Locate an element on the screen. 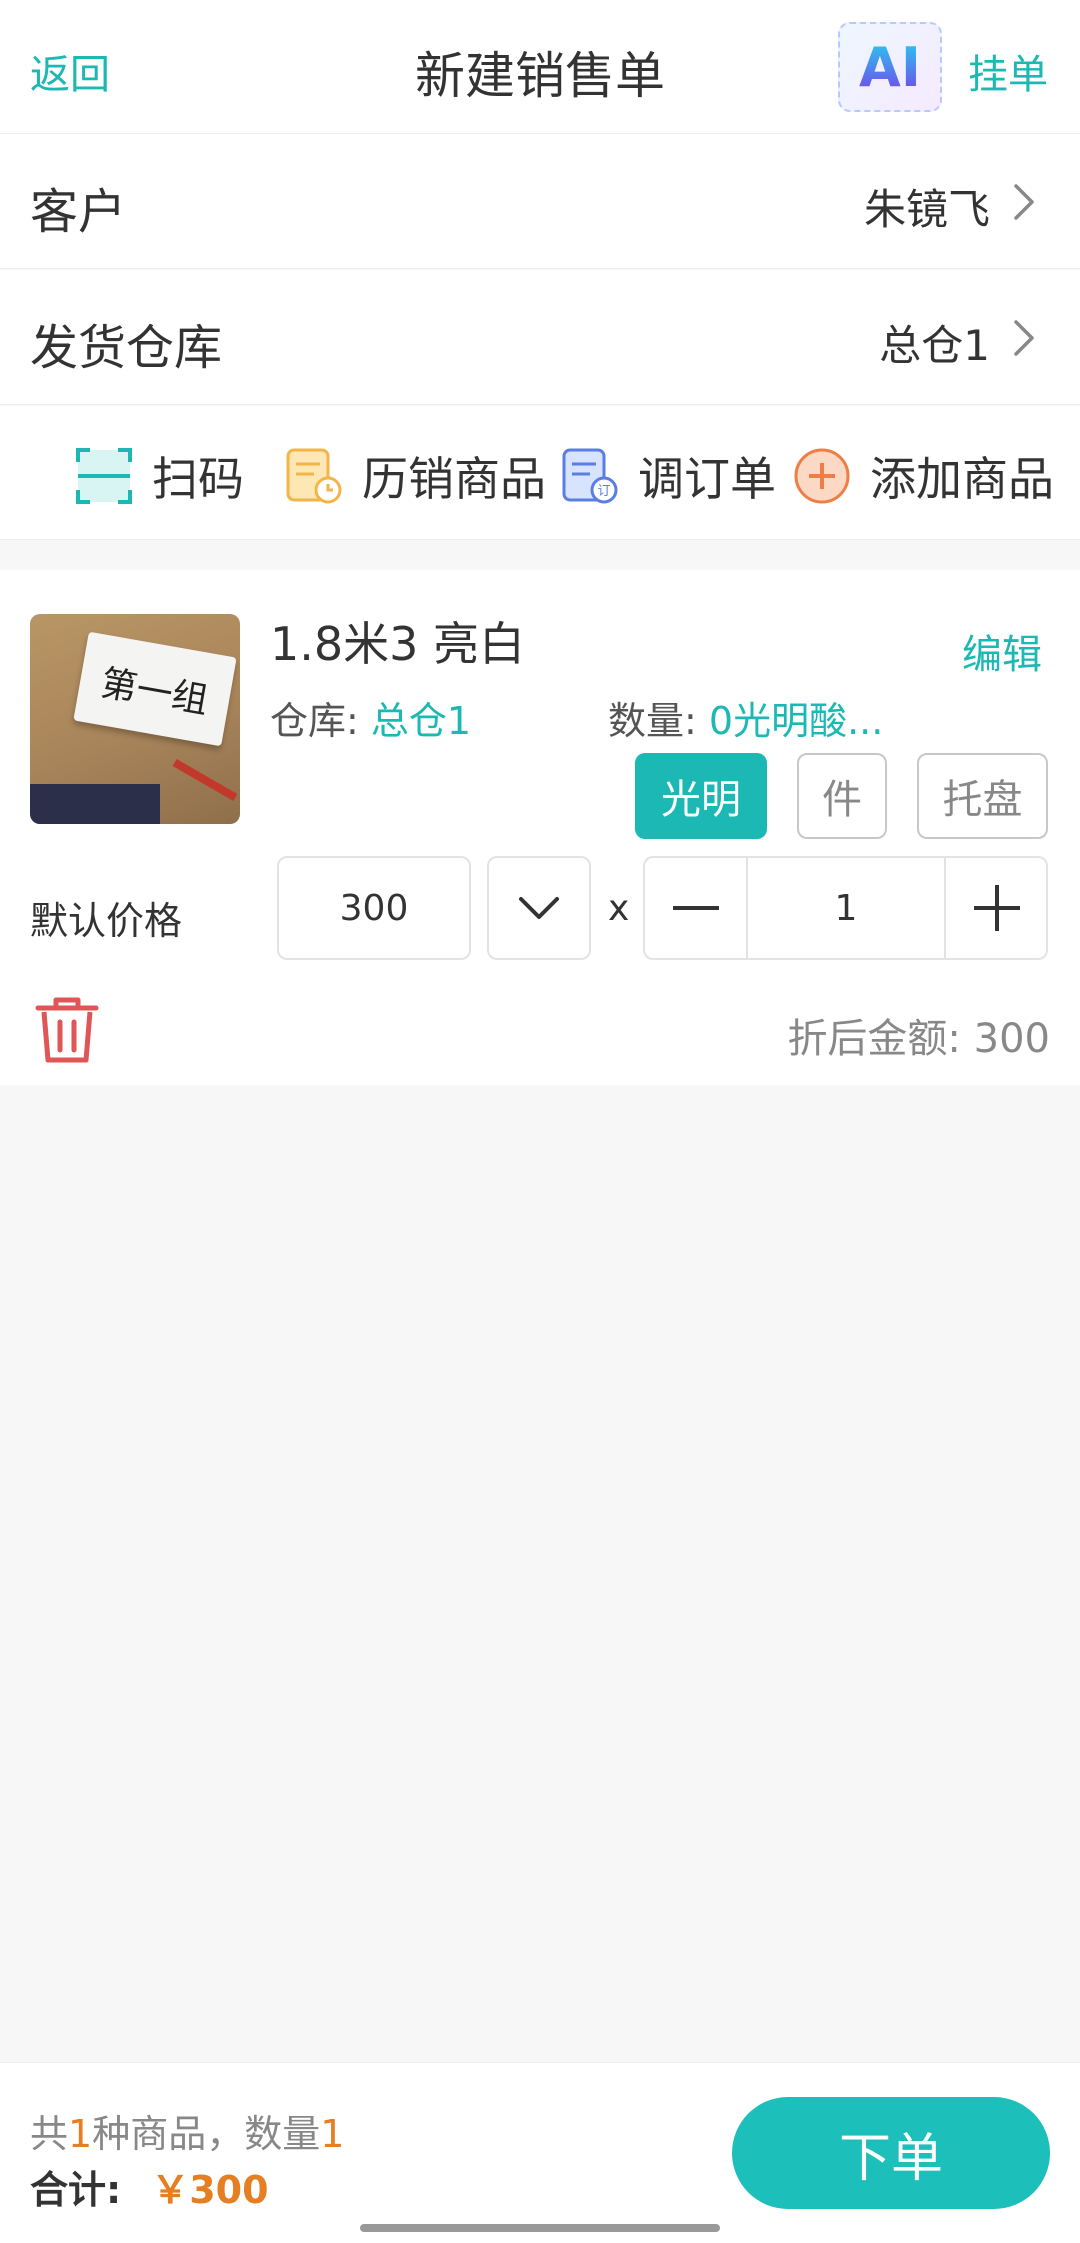  item-quantity-label: 数量: is located at coordinates (652, 721).